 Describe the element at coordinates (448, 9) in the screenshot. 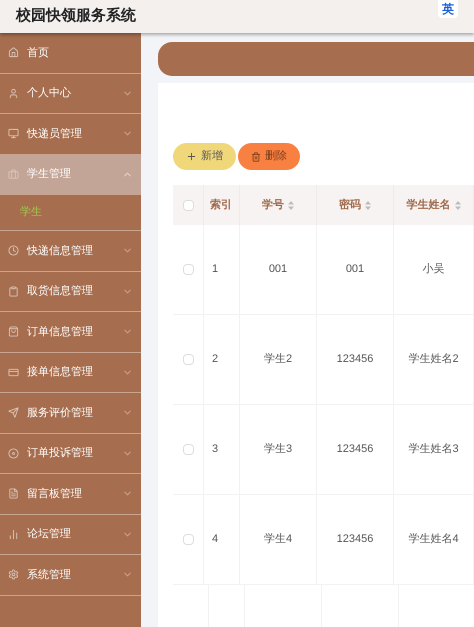

I see `ime-indicator: 英` at that location.